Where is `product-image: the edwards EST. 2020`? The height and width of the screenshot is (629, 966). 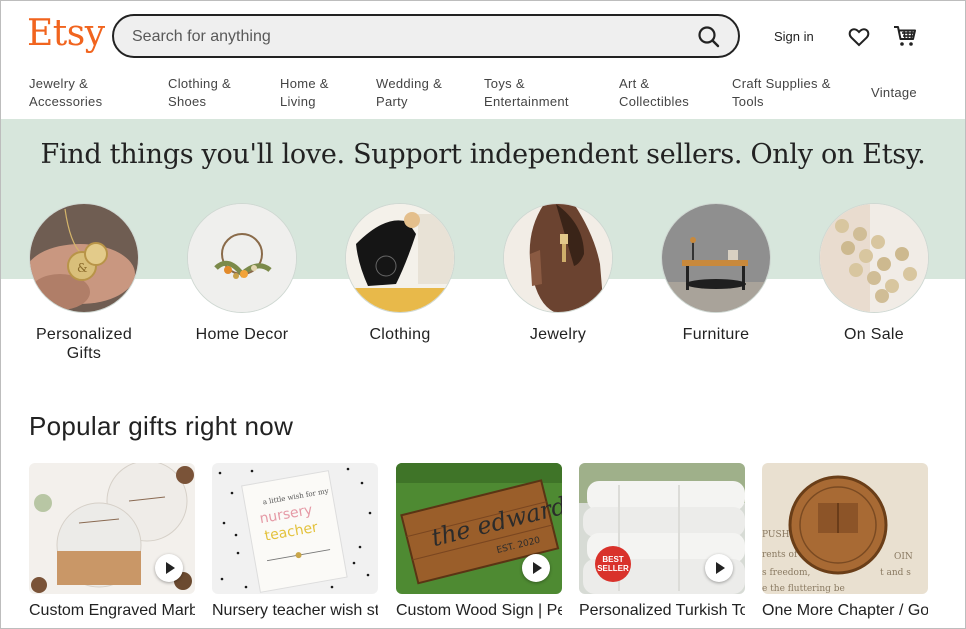 product-image: the edwards EST. 2020 is located at coordinates (479, 528).